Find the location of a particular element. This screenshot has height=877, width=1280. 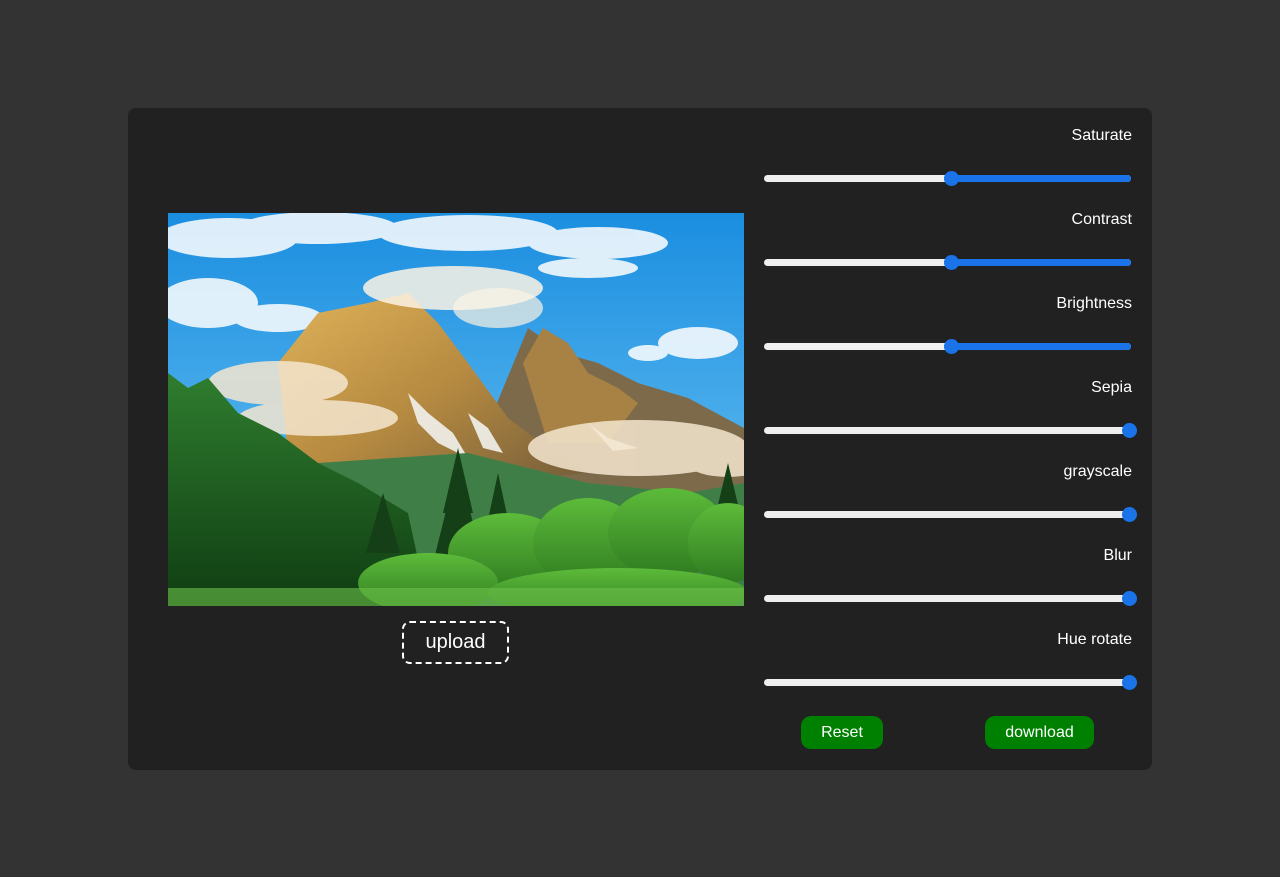

contrast-label: Contrast is located at coordinates (1101, 219).